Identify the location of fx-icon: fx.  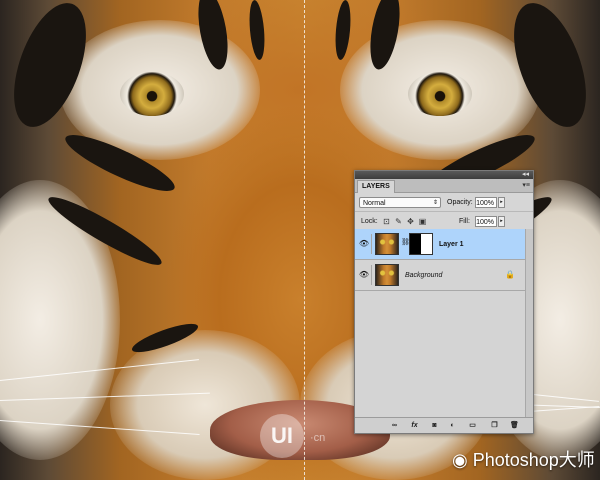
(414, 425).